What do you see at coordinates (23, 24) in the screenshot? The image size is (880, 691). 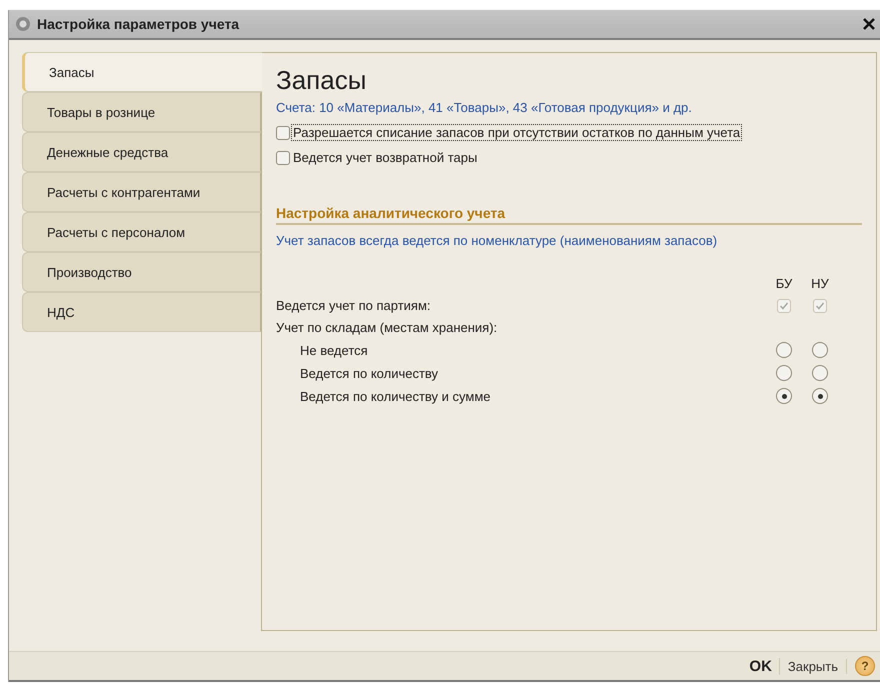 I see `gear-icon` at bounding box center [23, 24].